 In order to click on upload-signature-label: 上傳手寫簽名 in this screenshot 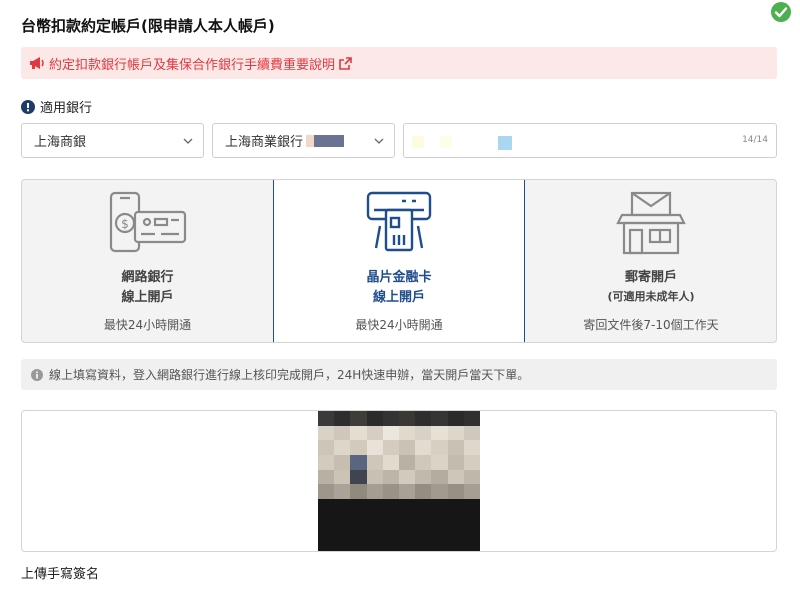, I will do `click(60, 574)`.